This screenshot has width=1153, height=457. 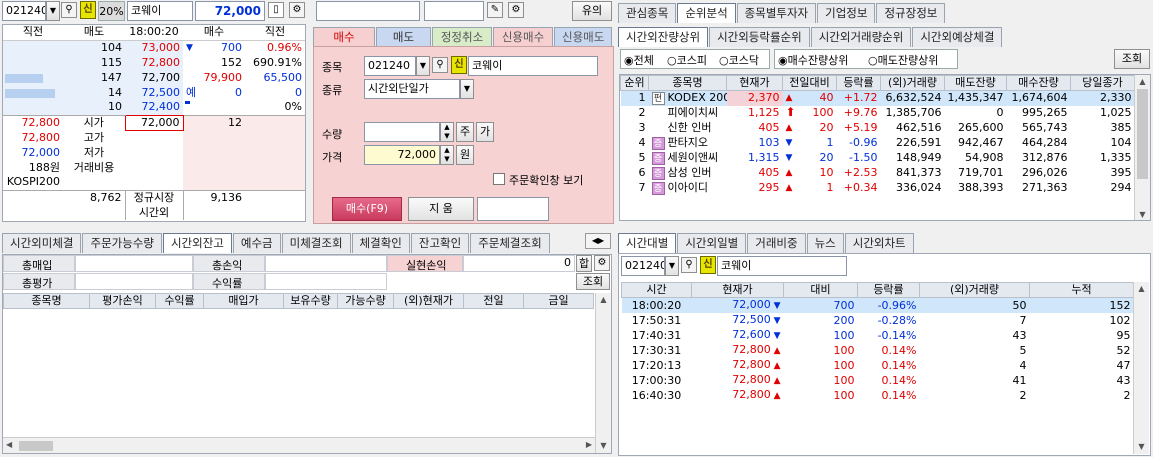 I want to click on tab-balance-4: 미체결조회, so click(x=316, y=243).